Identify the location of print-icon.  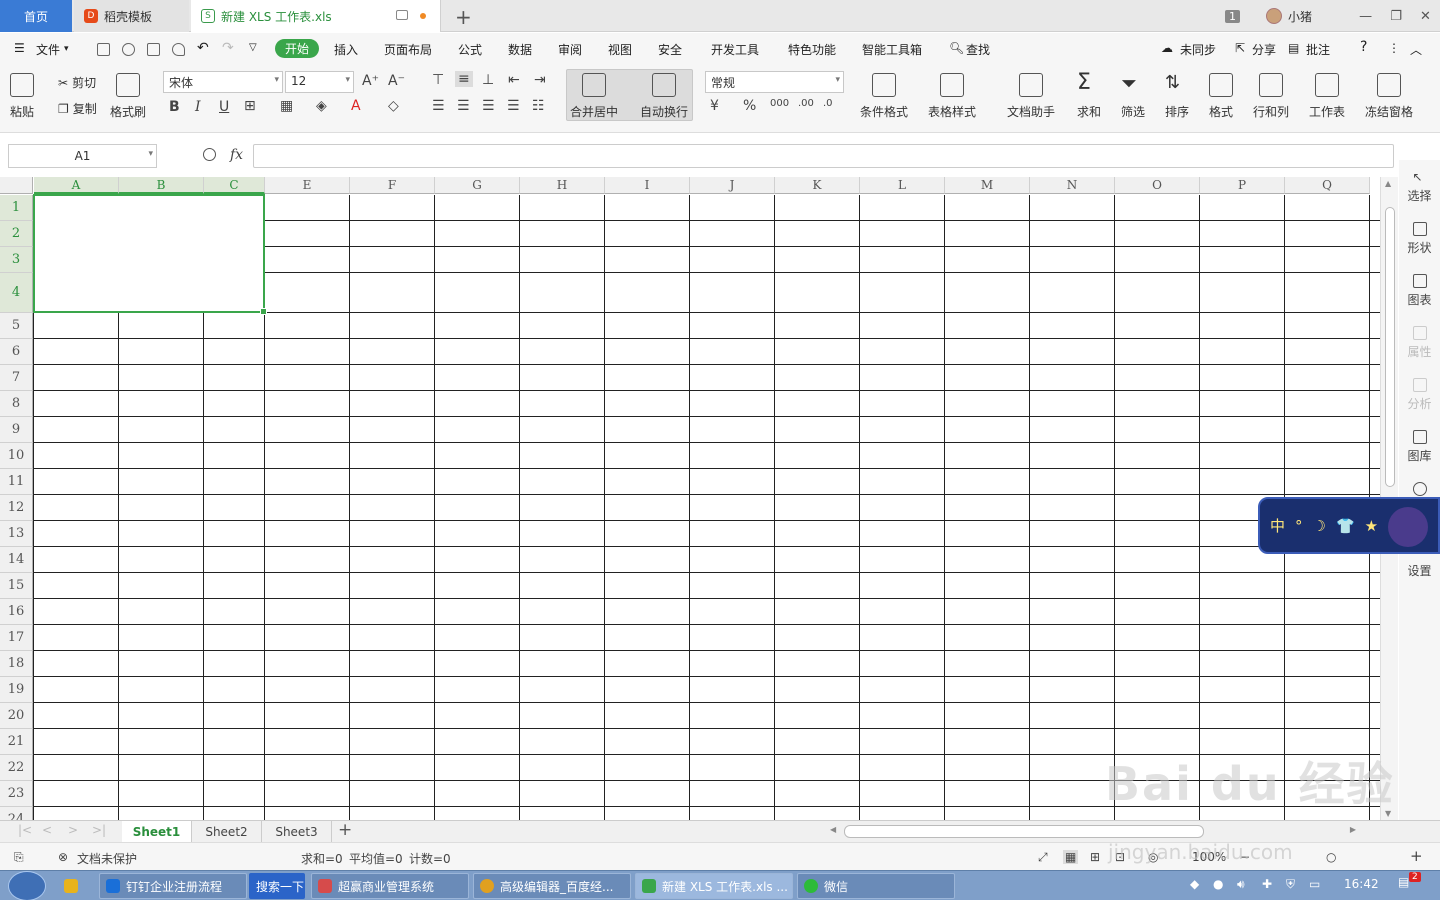
(153, 49).